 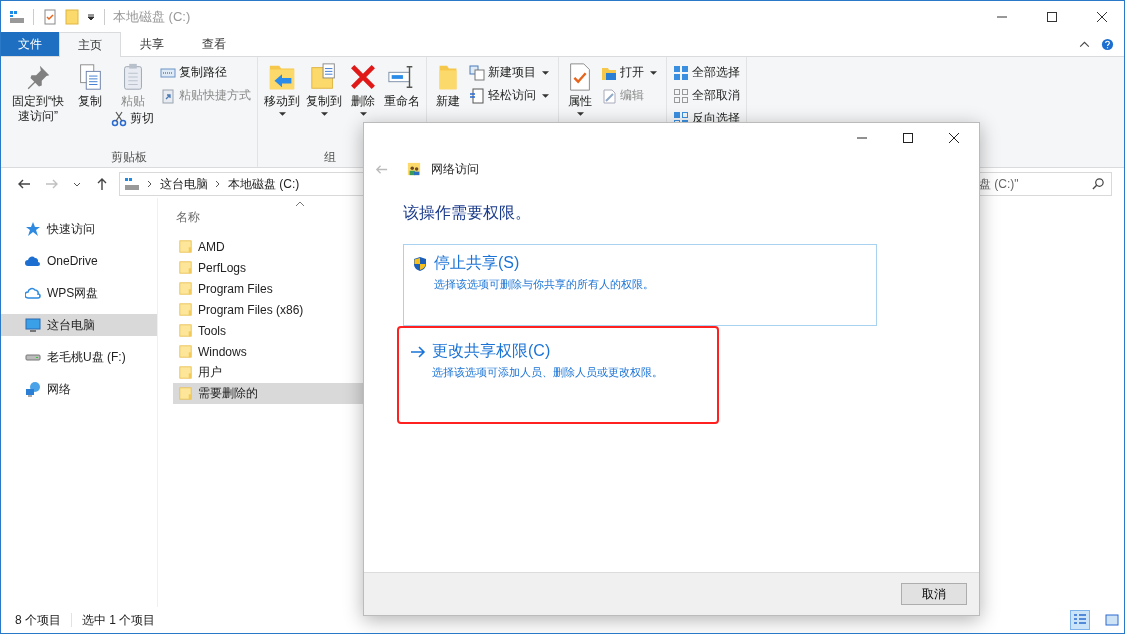 What do you see at coordinates (90, 44) in the screenshot?
I see `ribbon-tab: 主页` at bounding box center [90, 44].